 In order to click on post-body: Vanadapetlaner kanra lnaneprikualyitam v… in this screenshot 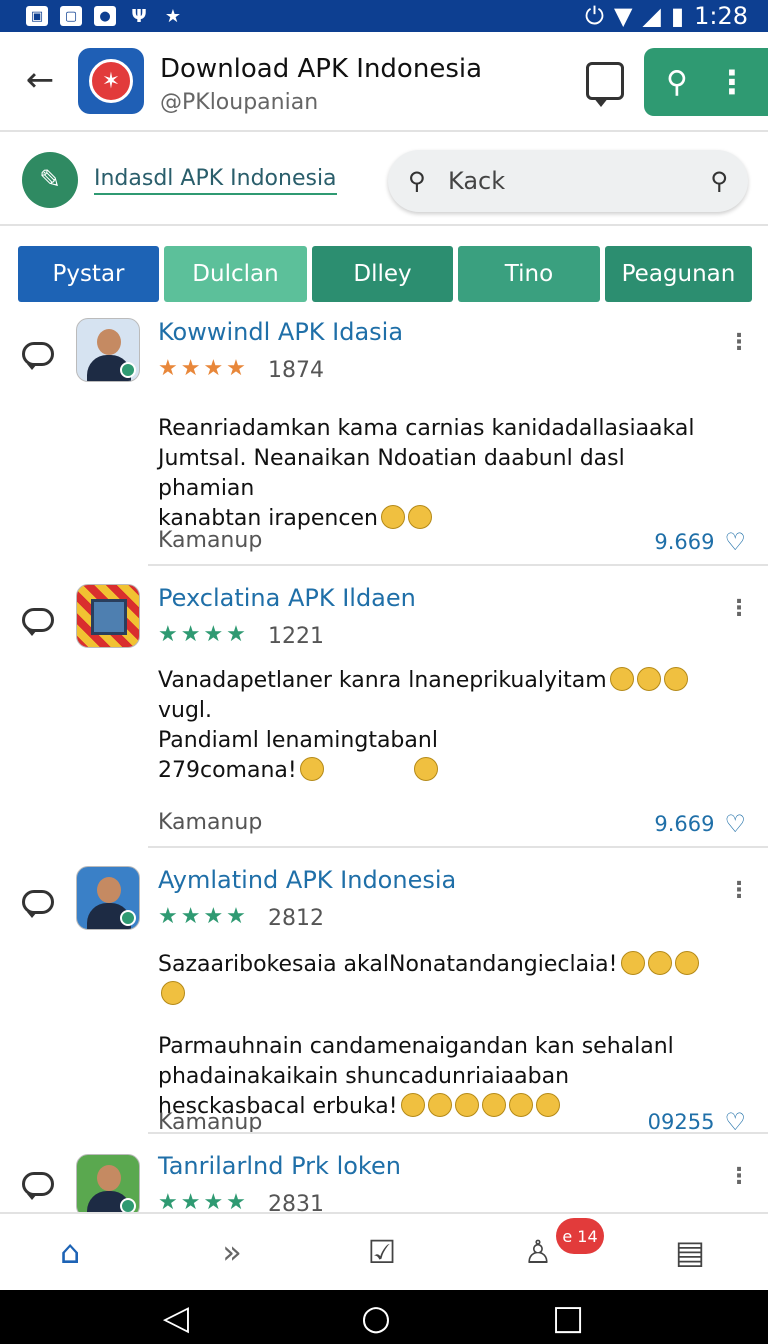, I will do `click(438, 726)`.